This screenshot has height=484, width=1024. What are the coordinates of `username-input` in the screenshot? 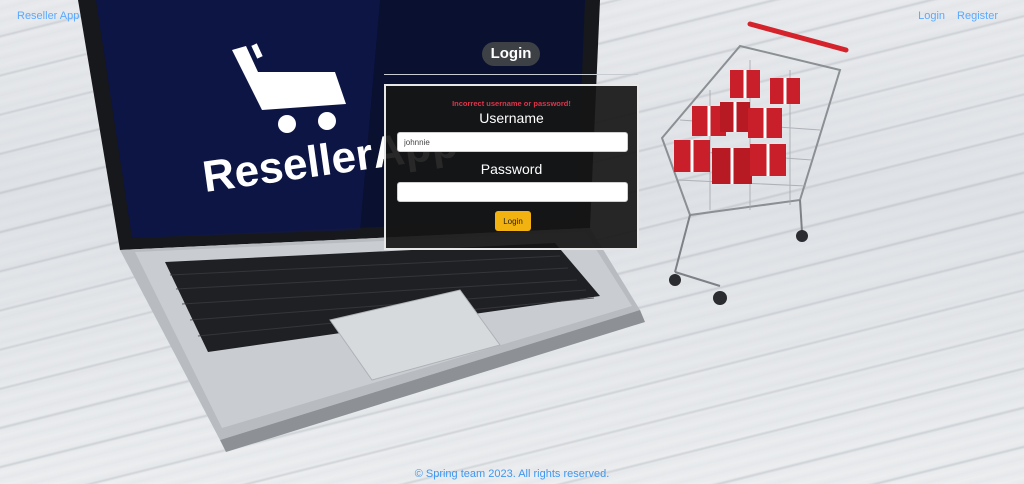 It's located at (512, 142).